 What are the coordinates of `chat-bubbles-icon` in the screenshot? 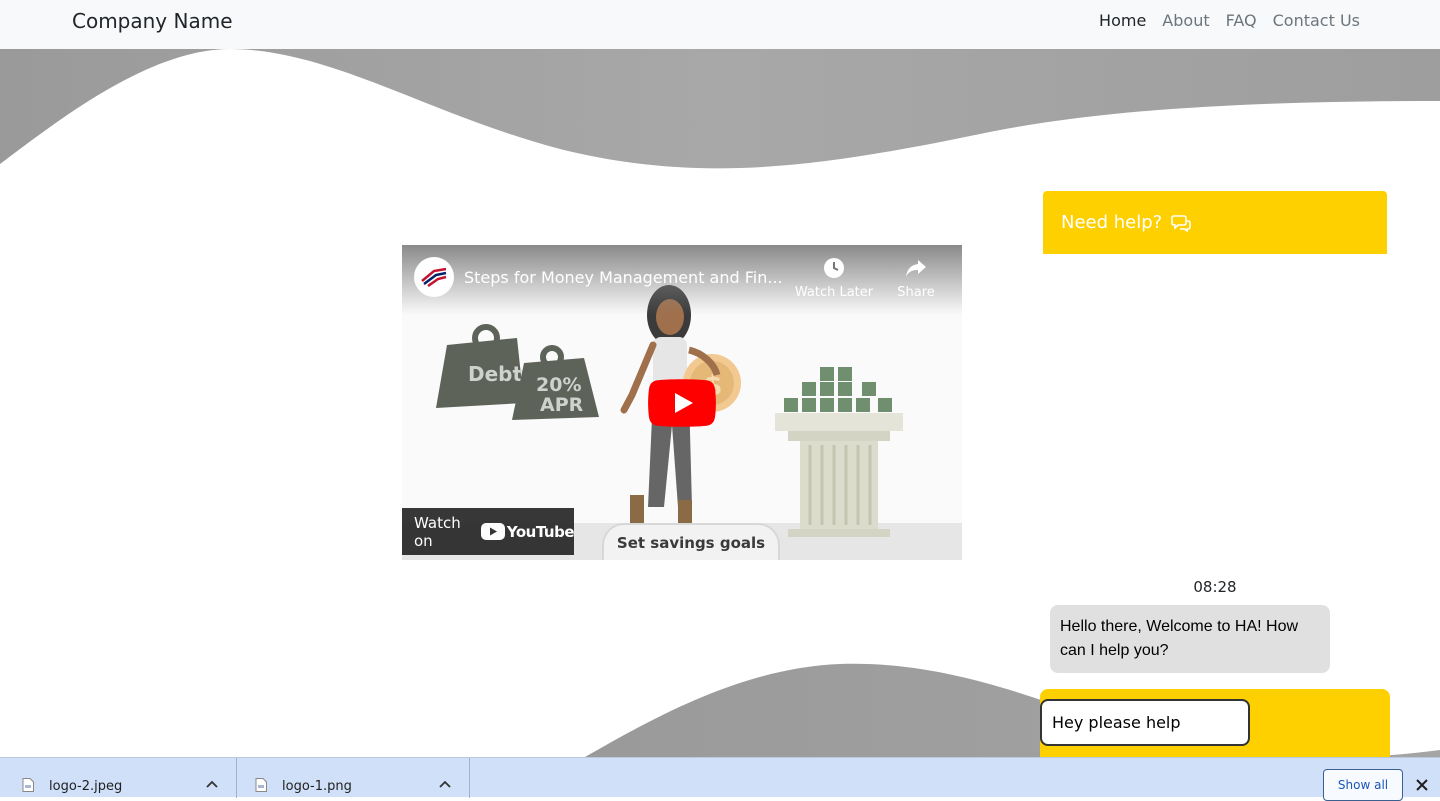 It's located at (1181, 223).